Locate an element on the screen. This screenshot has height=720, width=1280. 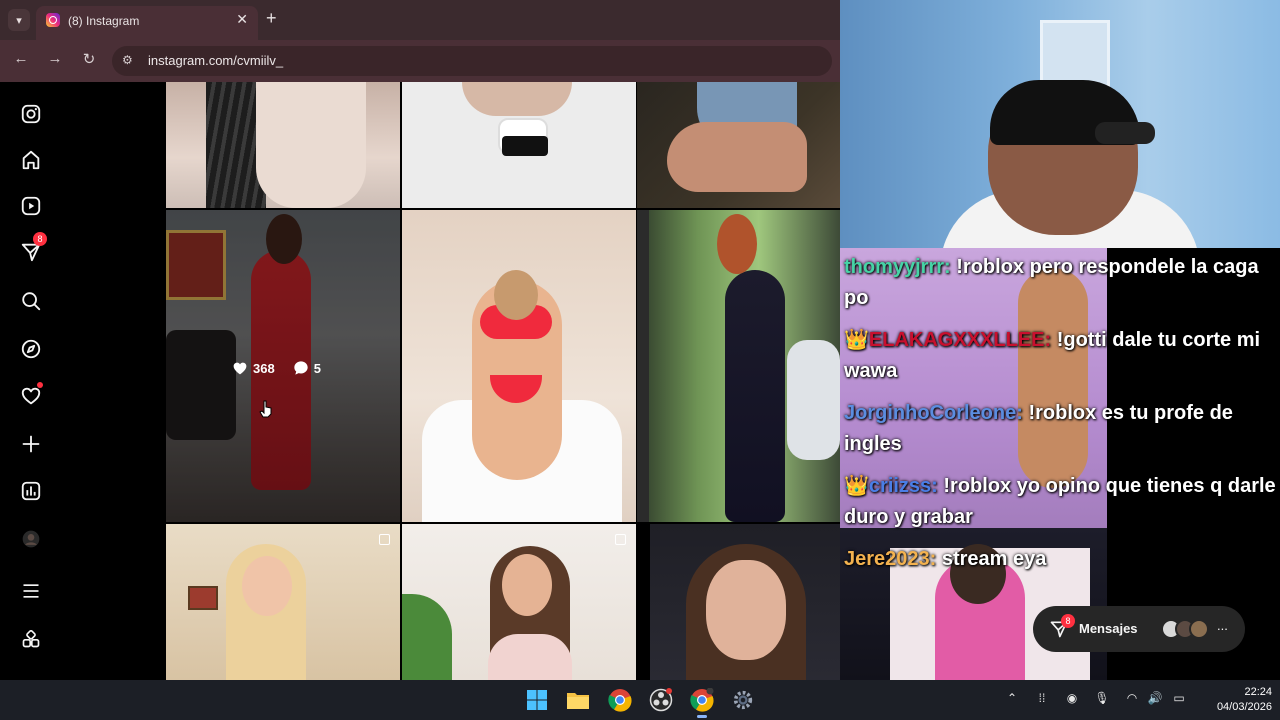
reels-icon is located at coordinates (31, 206).